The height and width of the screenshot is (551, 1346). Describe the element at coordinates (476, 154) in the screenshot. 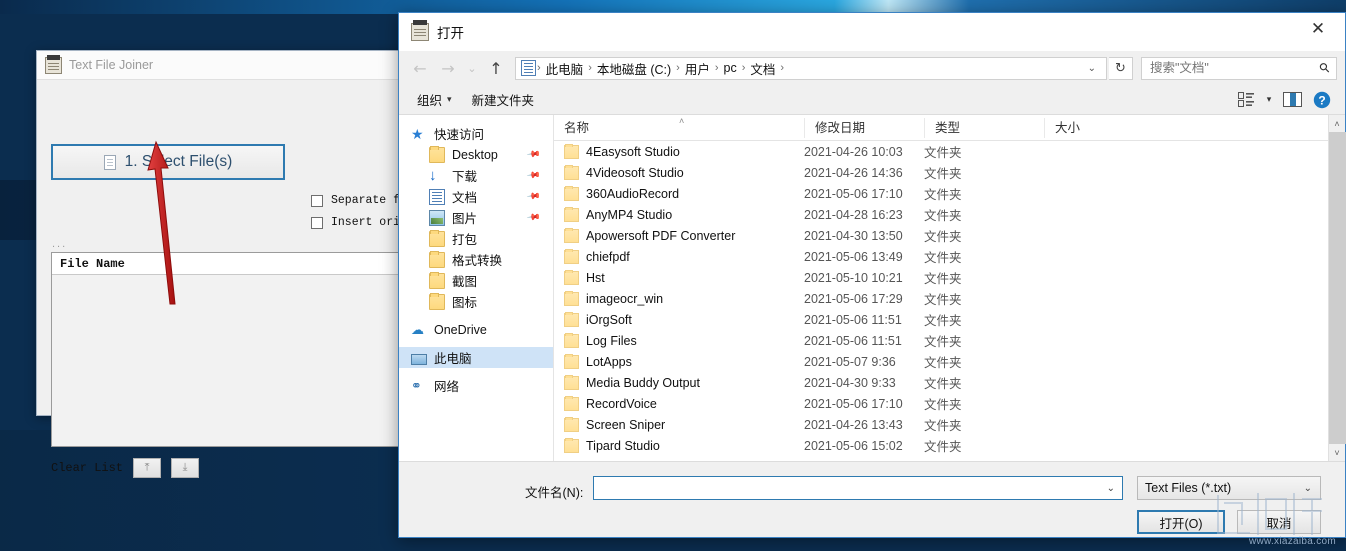

I see `navpane-item-1: Desktop 📌` at that location.